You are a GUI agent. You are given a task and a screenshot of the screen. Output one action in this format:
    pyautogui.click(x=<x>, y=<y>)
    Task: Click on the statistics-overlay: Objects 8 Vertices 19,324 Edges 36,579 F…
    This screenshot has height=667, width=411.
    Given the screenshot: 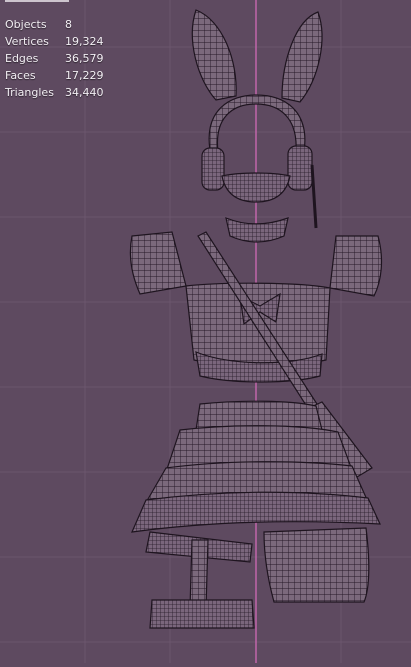 What is the action you would take?
    pyautogui.click(x=54, y=58)
    